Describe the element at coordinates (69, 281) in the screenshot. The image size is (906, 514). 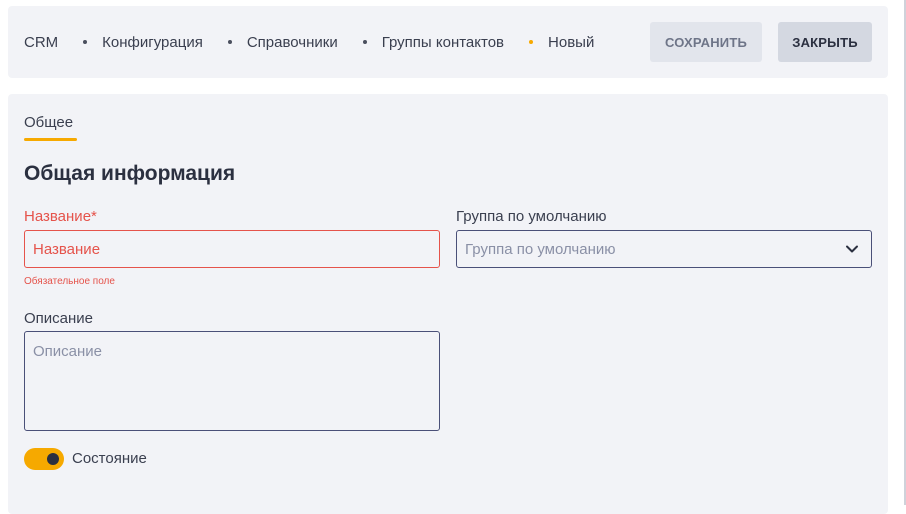
I see `name-error-message: Обязательное поле` at that location.